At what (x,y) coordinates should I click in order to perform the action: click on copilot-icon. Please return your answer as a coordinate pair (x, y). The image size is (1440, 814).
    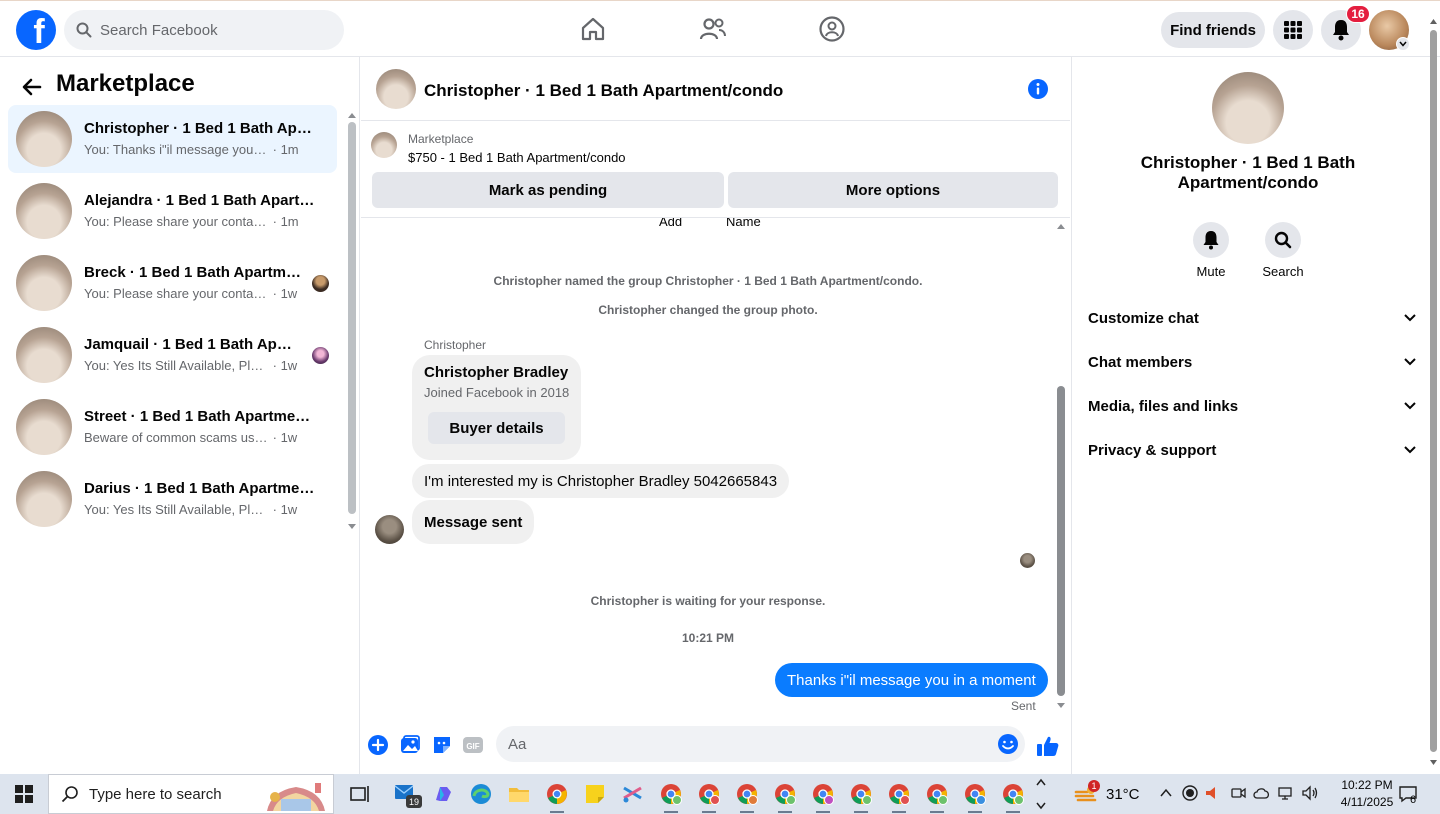
    Looking at the image, I should click on (443, 794).